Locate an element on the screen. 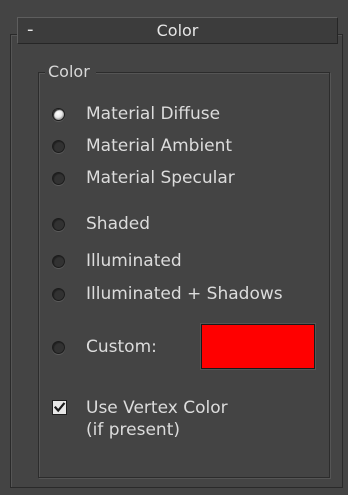 The height and width of the screenshot is (495, 348). radio-label: Custom: is located at coordinates (121, 347).